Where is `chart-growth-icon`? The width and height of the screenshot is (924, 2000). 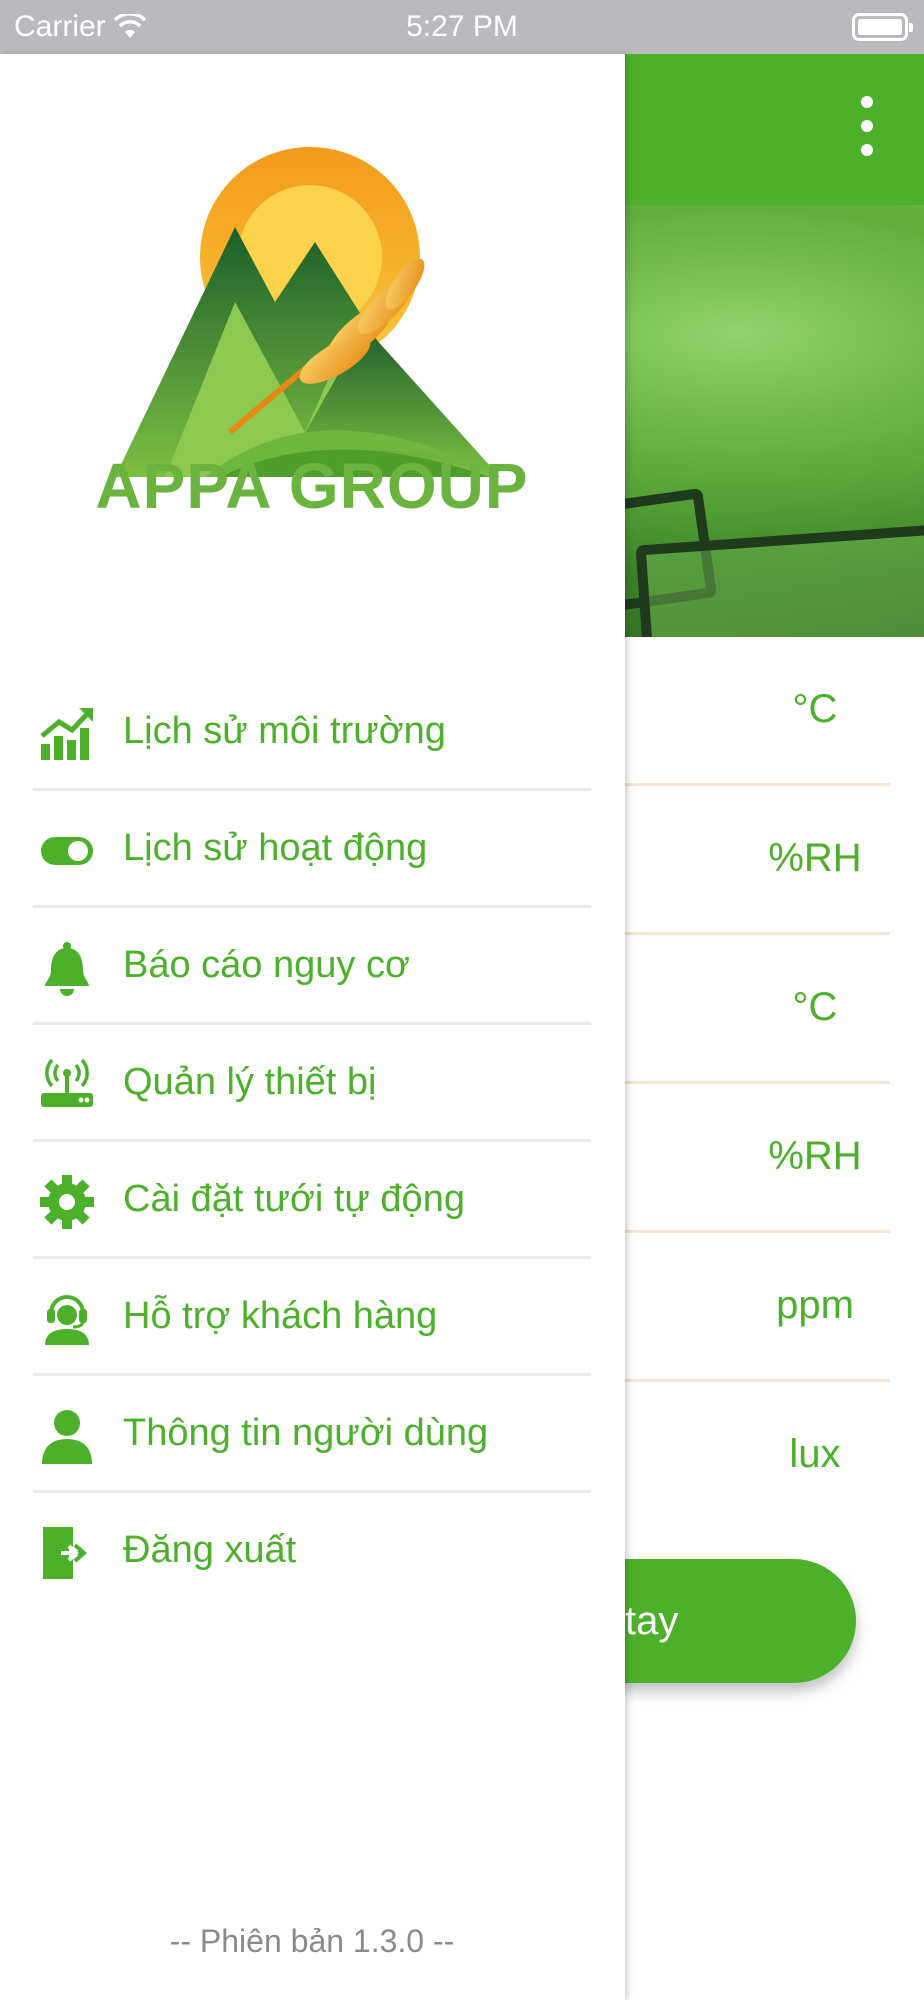 chart-growth-icon is located at coordinates (66, 734).